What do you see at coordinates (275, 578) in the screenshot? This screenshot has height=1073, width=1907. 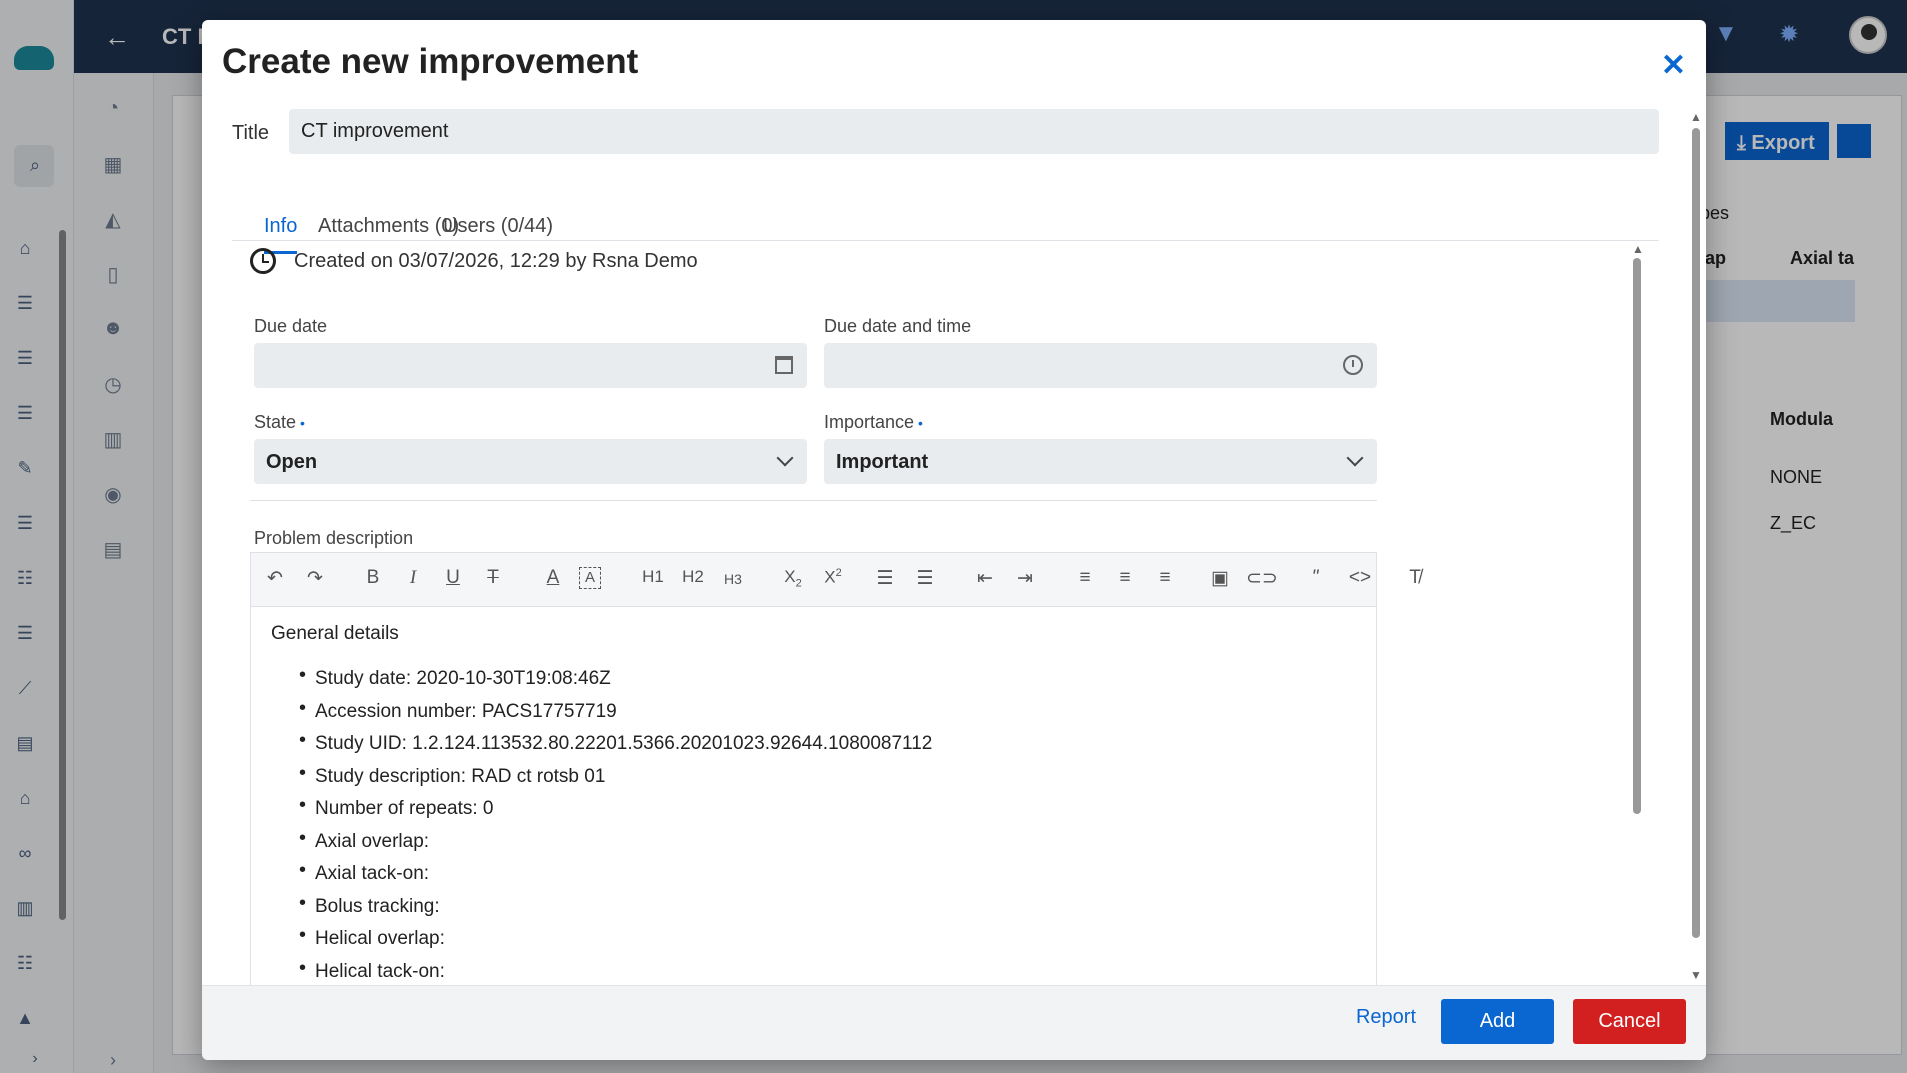 I see `undo-icon: ↶` at bounding box center [275, 578].